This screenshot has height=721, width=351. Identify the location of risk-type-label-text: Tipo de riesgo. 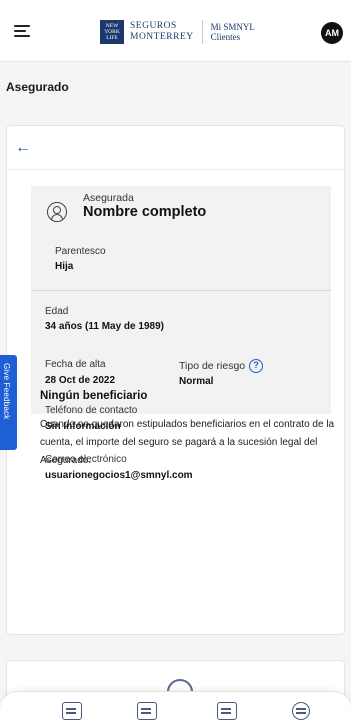
(212, 365).